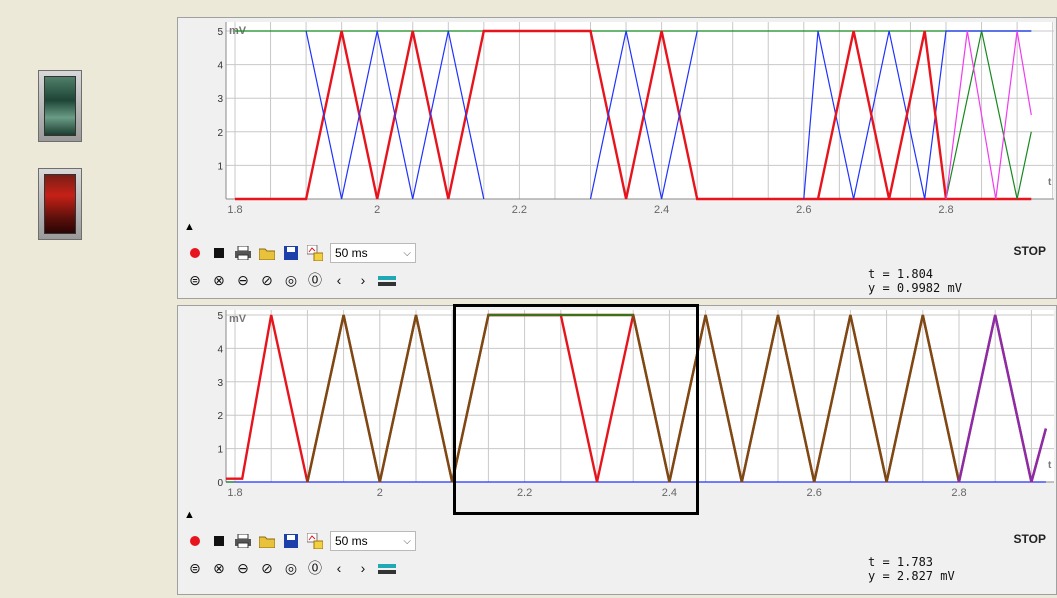 The height and width of the screenshot is (598, 1057). Describe the element at coordinates (911, 576) in the screenshot. I see `readout-y: y = 2.827 mV` at that location.